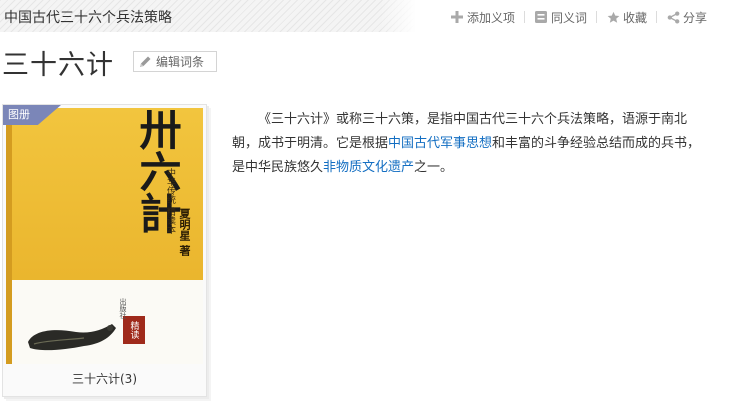 The width and height of the screenshot is (733, 419). What do you see at coordinates (180, 62) in the screenshot?
I see `edit-entry-label: 编辑词条` at bounding box center [180, 62].